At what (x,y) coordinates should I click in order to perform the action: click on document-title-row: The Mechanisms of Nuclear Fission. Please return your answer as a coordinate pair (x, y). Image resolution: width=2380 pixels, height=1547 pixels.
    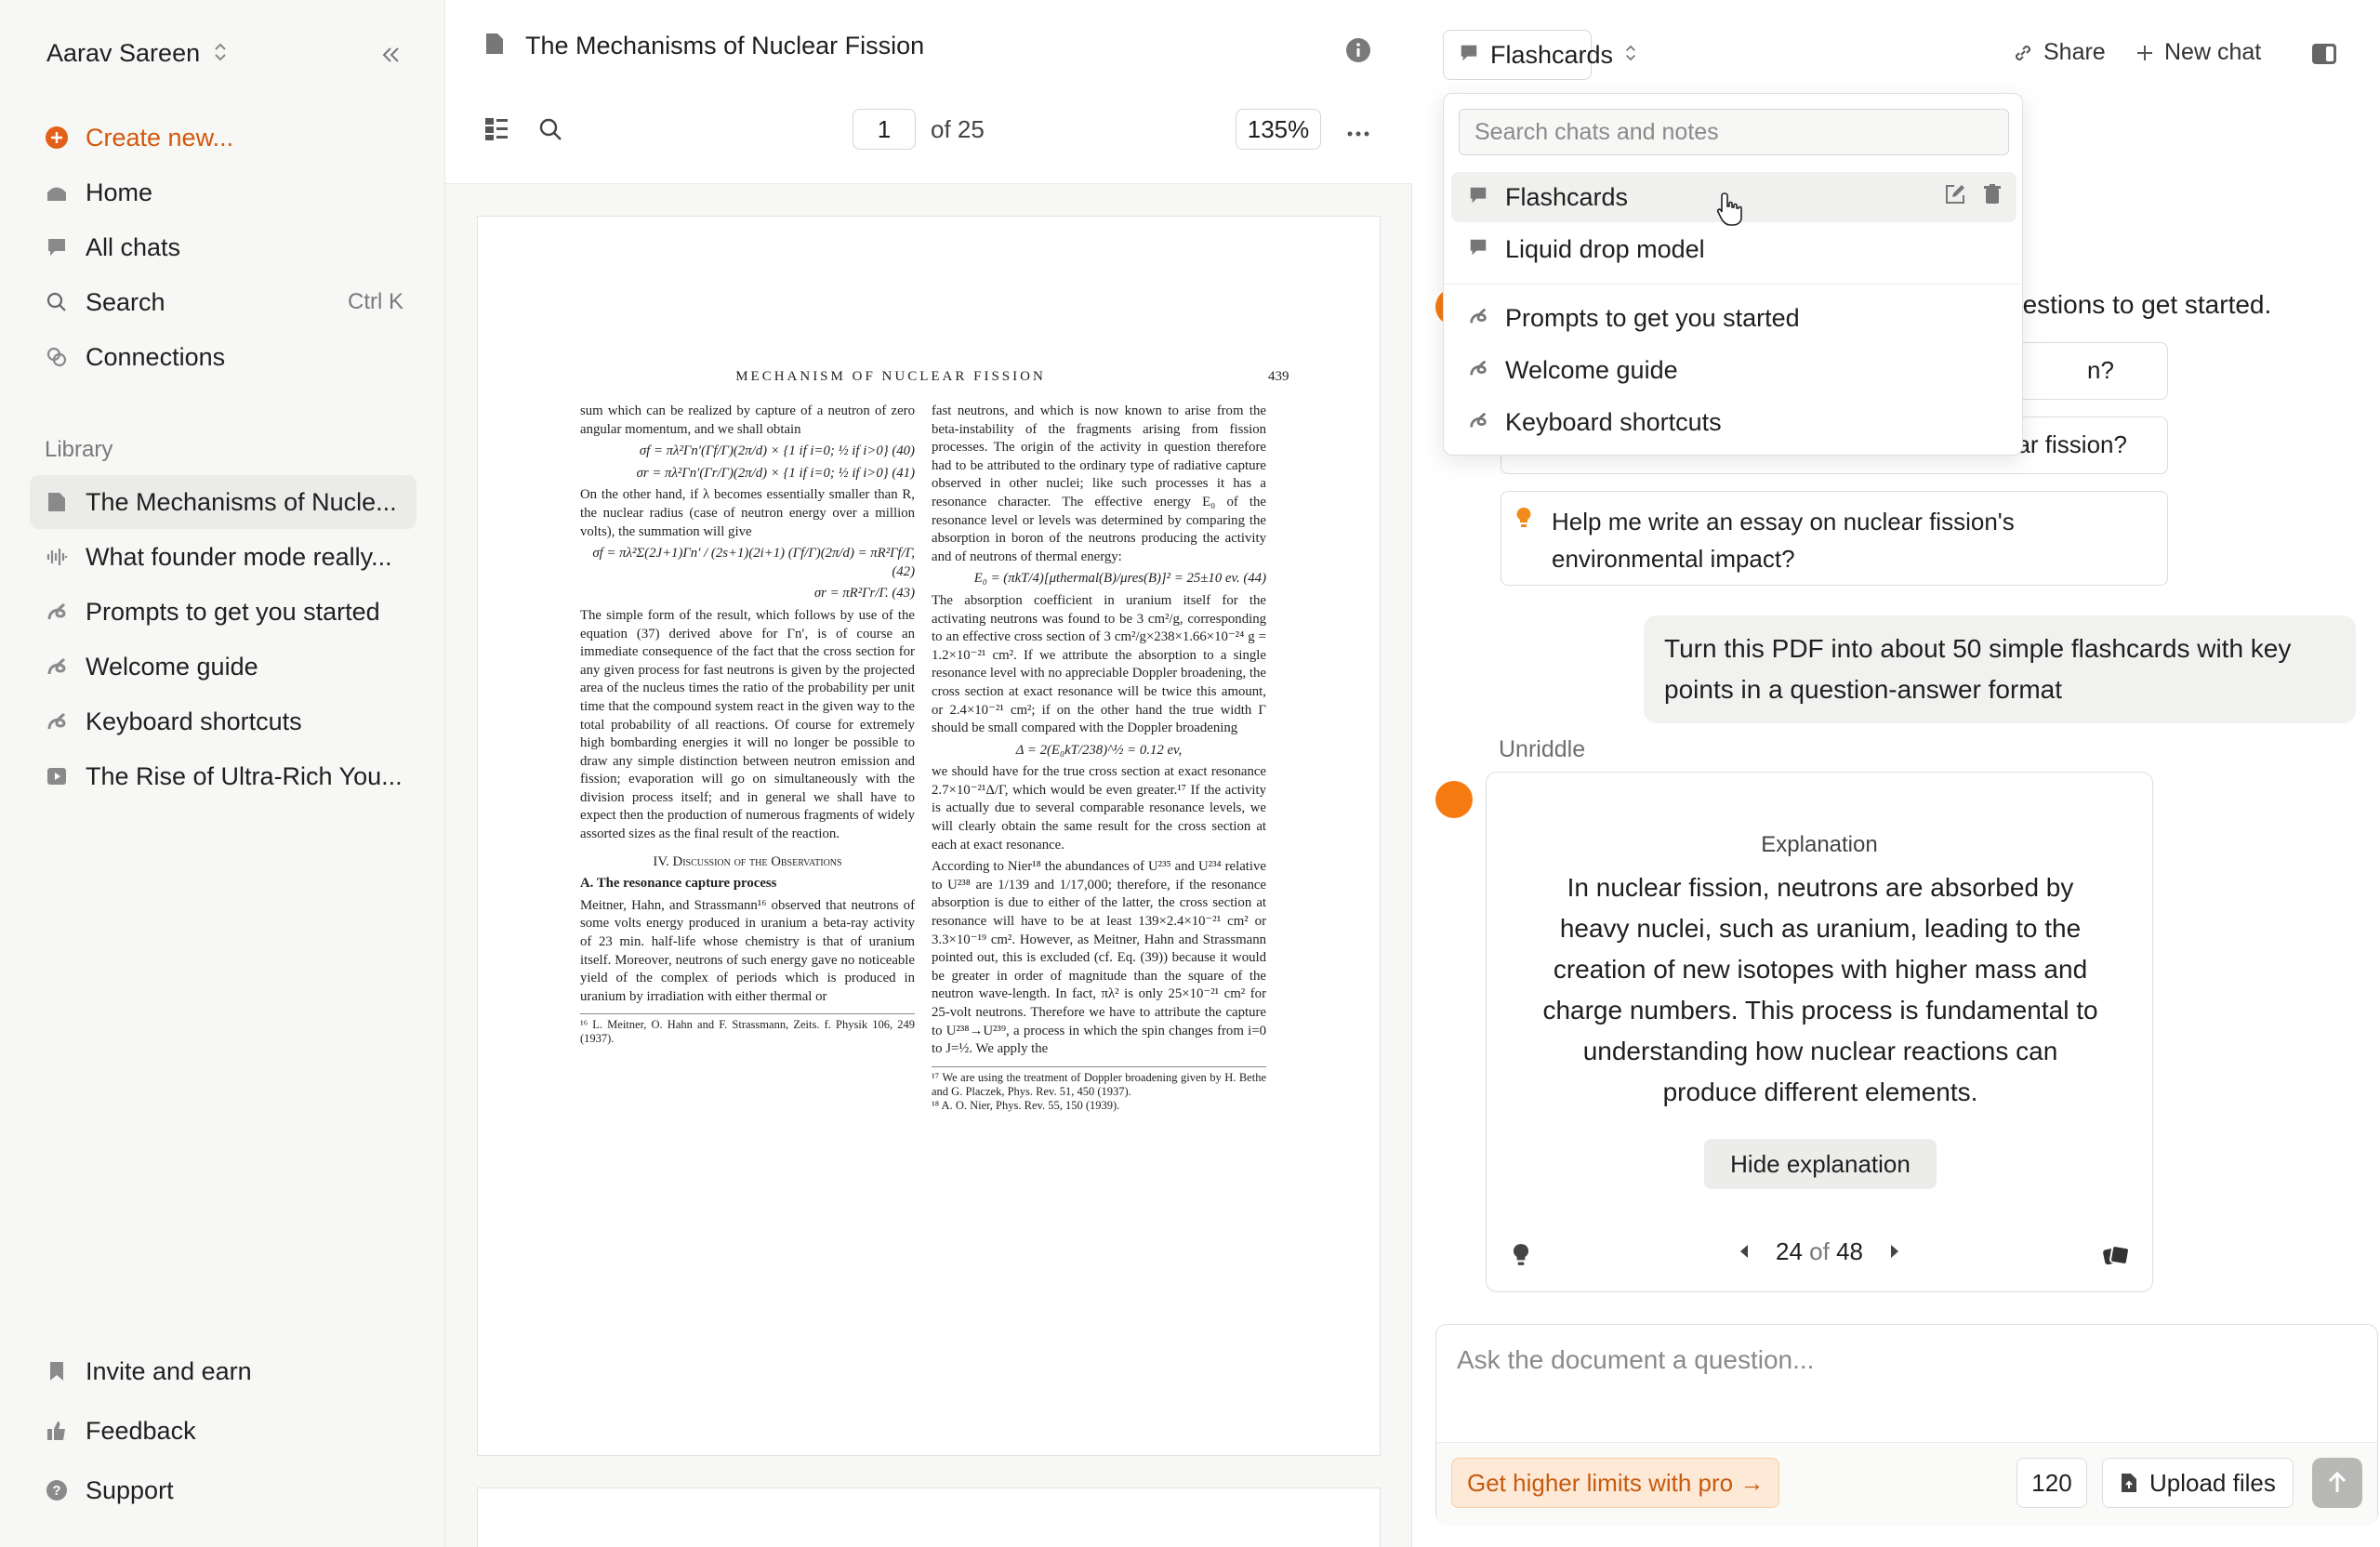
    Looking at the image, I should click on (704, 46).